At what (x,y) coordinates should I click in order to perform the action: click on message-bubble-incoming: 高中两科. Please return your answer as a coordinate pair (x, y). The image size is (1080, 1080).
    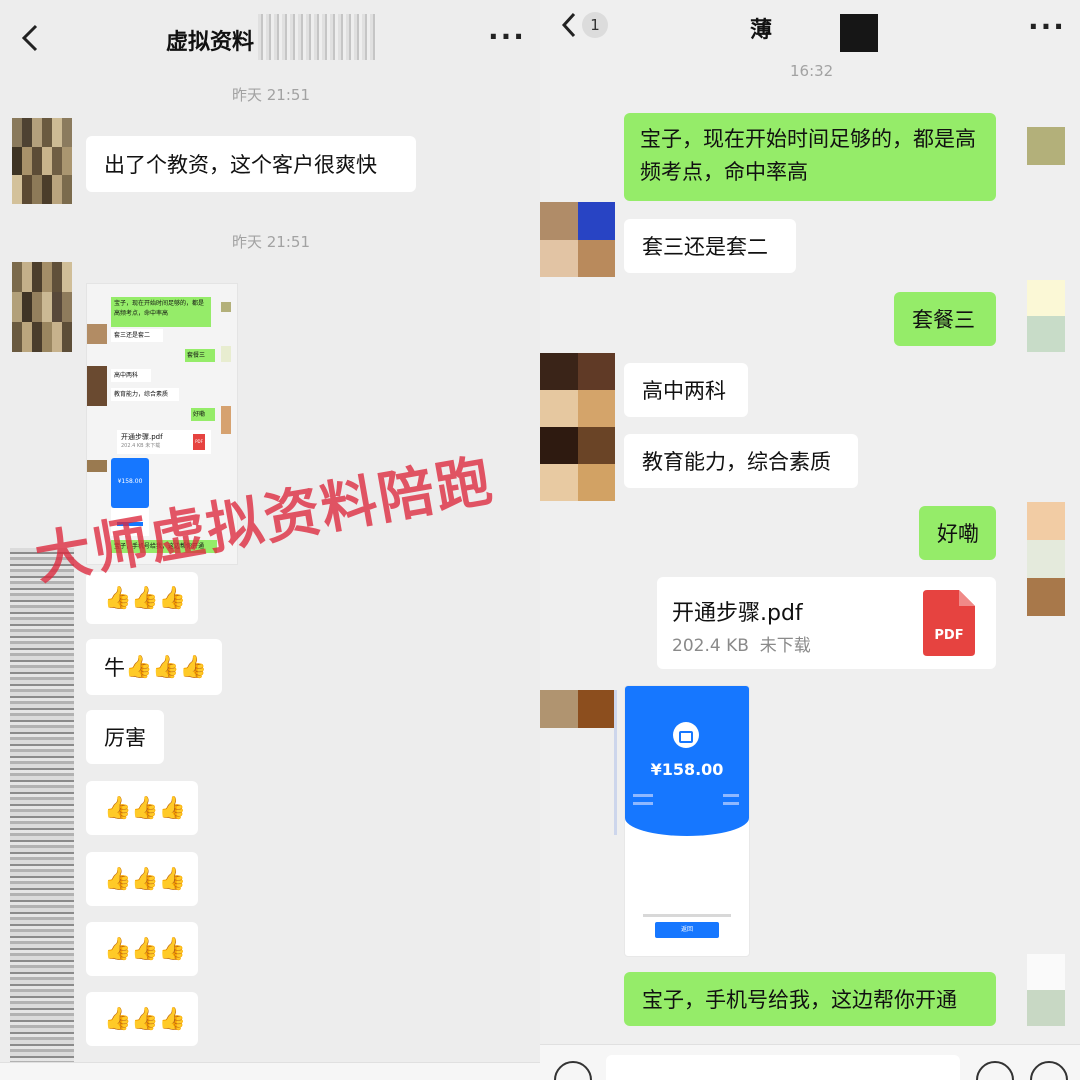
    Looking at the image, I should click on (686, 390).